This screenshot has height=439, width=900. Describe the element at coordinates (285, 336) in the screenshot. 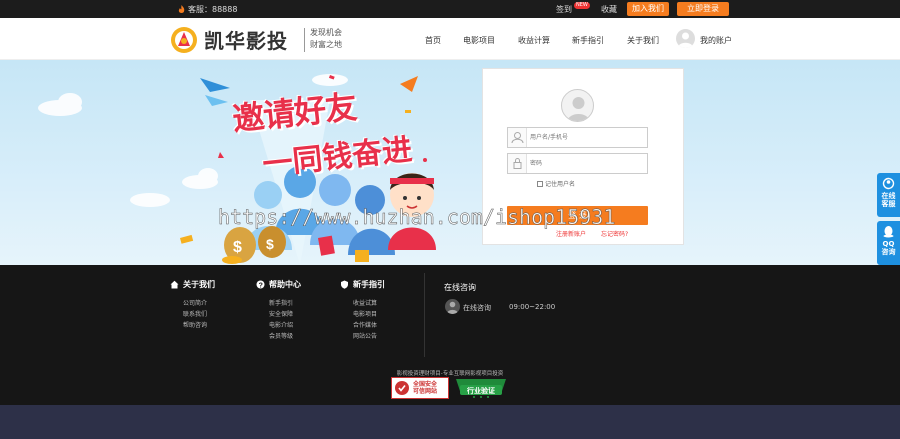

I see `footer-link: 会员等级` at that location.